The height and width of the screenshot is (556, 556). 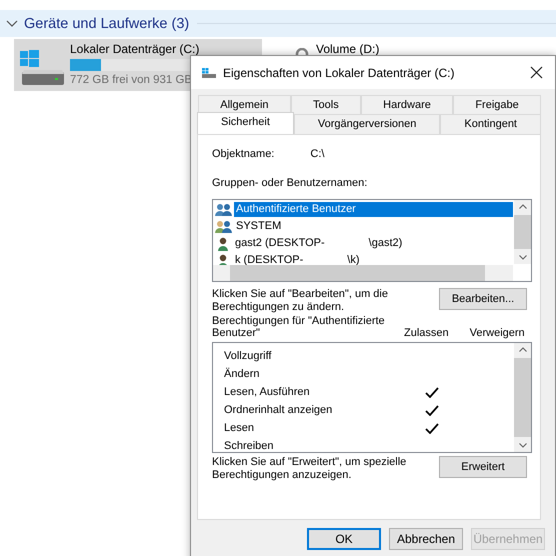 I want to click on permission-name: Schreiben, so click(x=249, y=446).